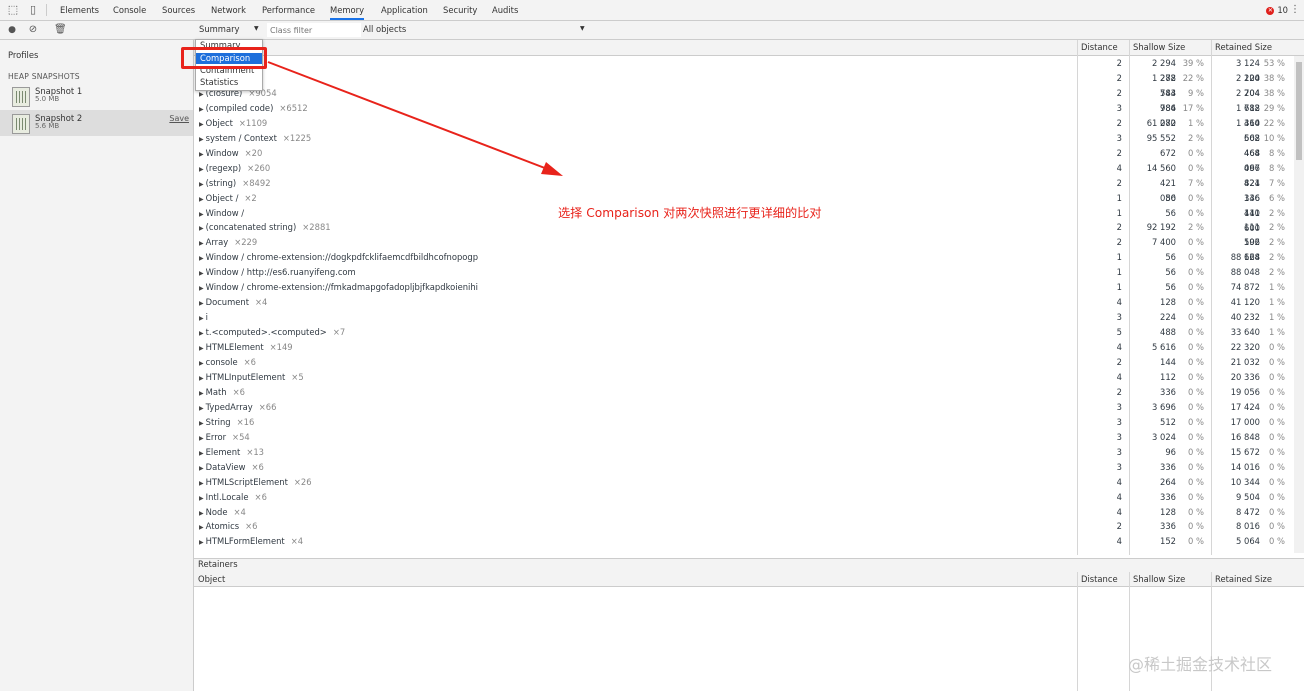  What do you see at coordinates (690, 213) in the screenshot?
I see `annotation-text: 选择 Comparison 对两次快照进行更详细的比对` at bounding box center [690, 213].